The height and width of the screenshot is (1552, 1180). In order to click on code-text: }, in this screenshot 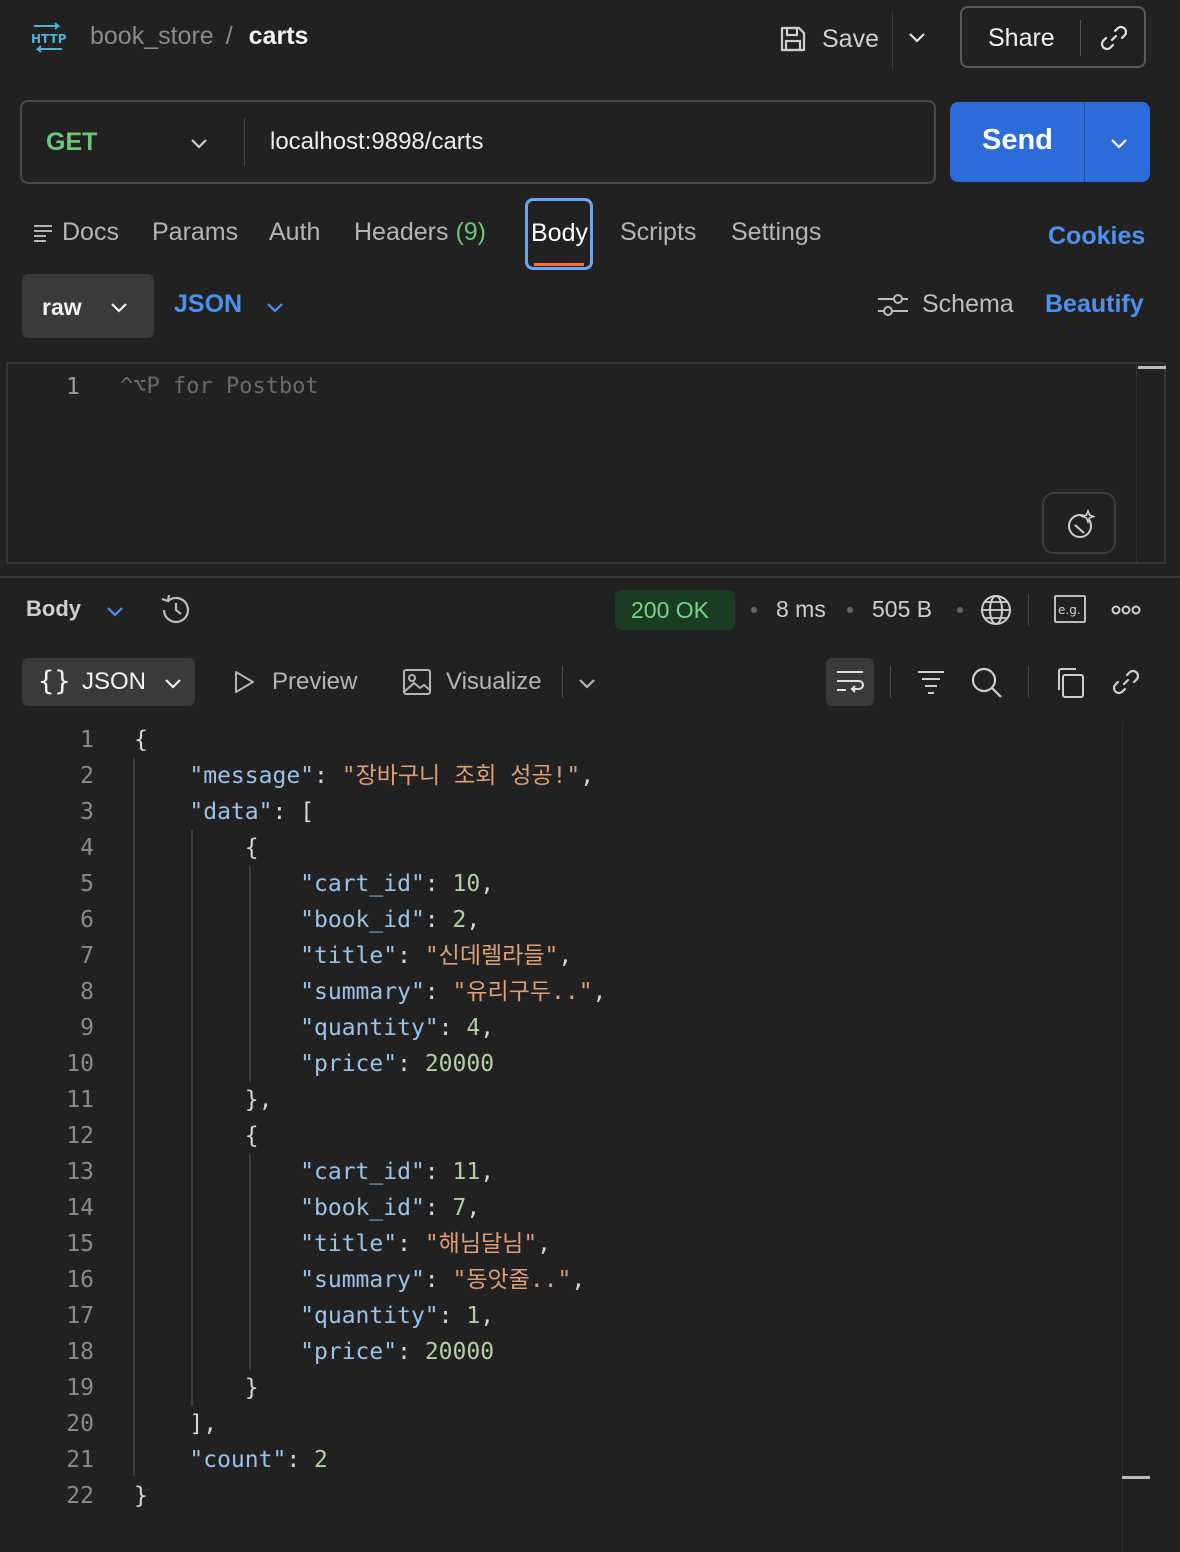, I will do `click(203, 1100)`.